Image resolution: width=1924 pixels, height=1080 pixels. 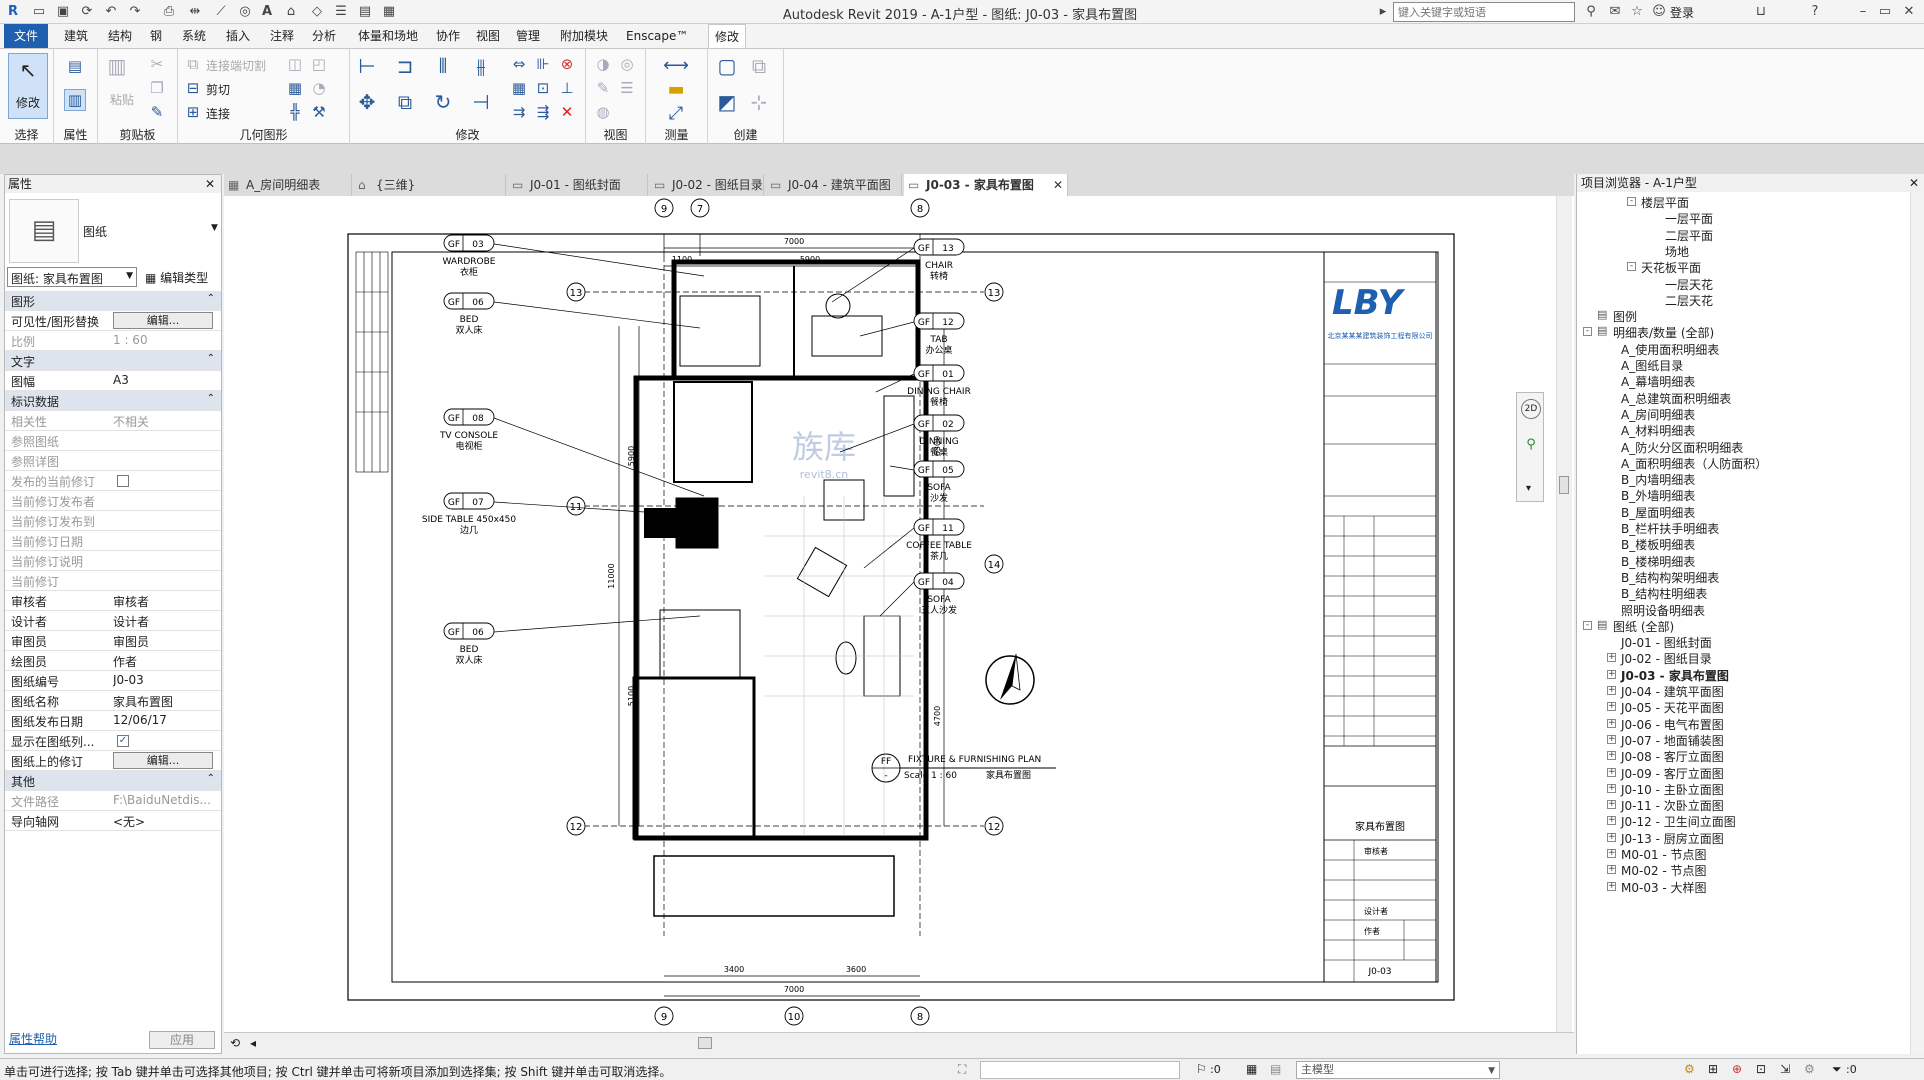 I want to click on browser-item: A_总建筑面积明细表, so click(x=1676, y=398).